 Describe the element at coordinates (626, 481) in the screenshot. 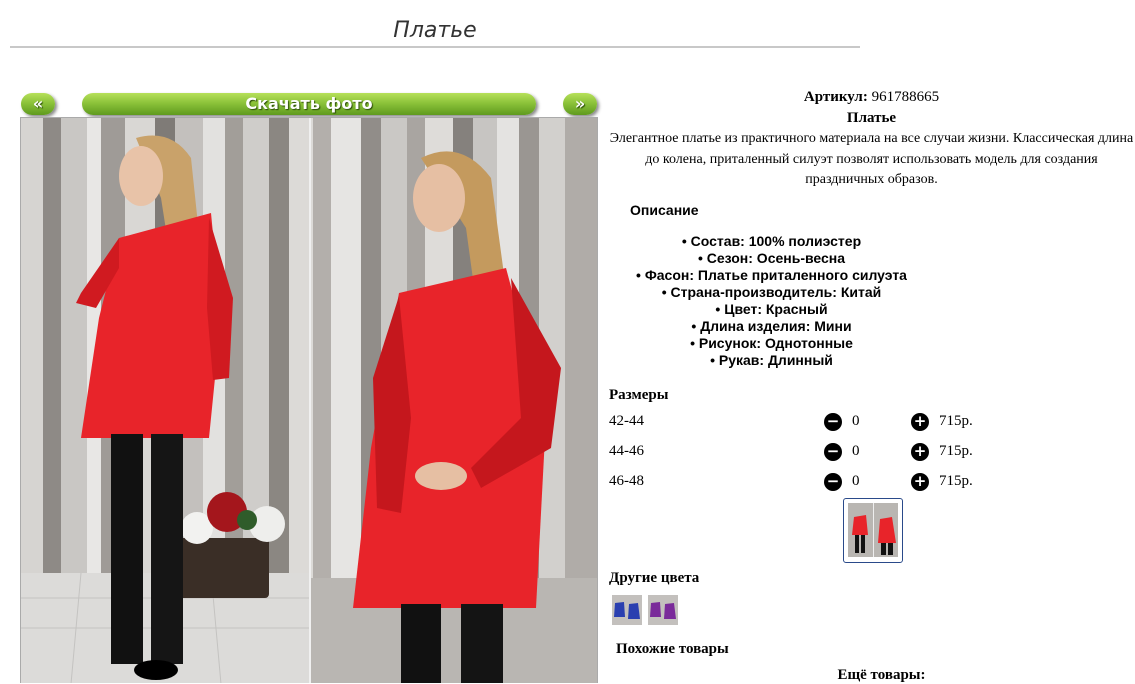

I see `size-label: 46-48` at that location.